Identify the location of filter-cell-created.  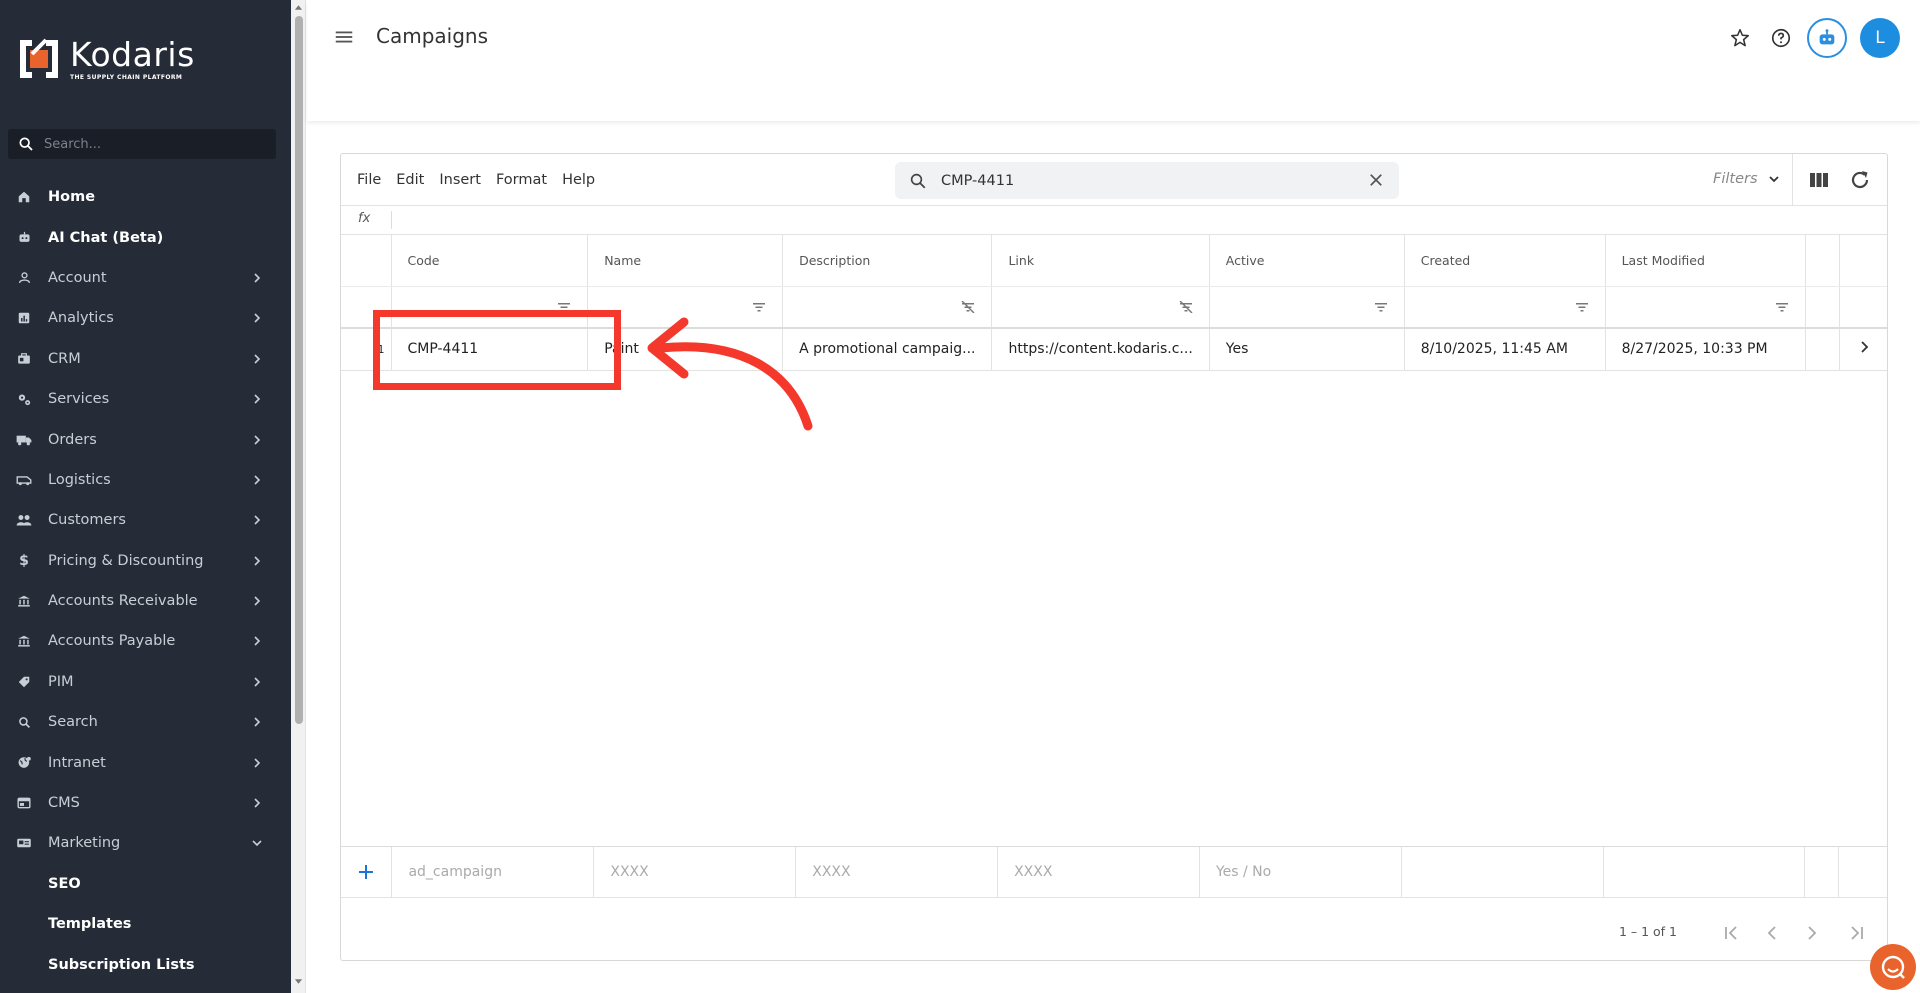
(1505, 307).